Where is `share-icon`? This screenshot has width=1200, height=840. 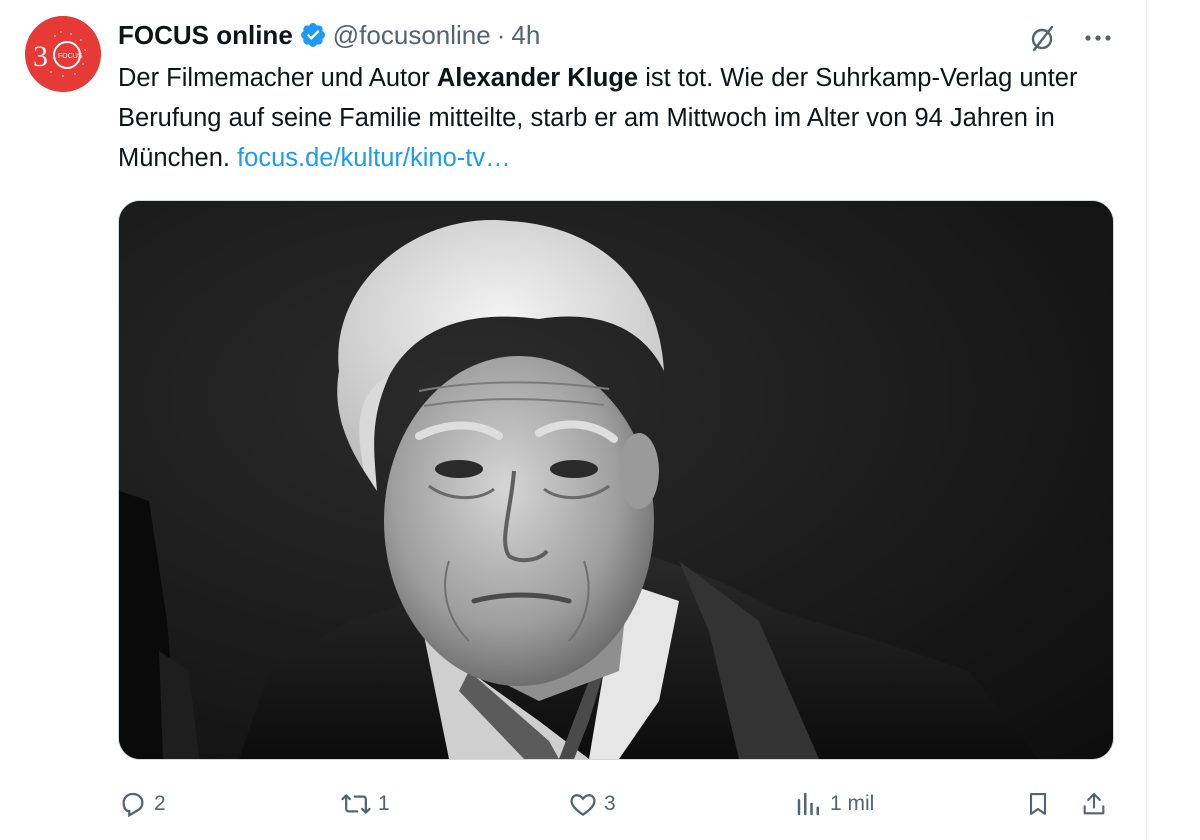
share-icon is located at coordinates (1094, 804).